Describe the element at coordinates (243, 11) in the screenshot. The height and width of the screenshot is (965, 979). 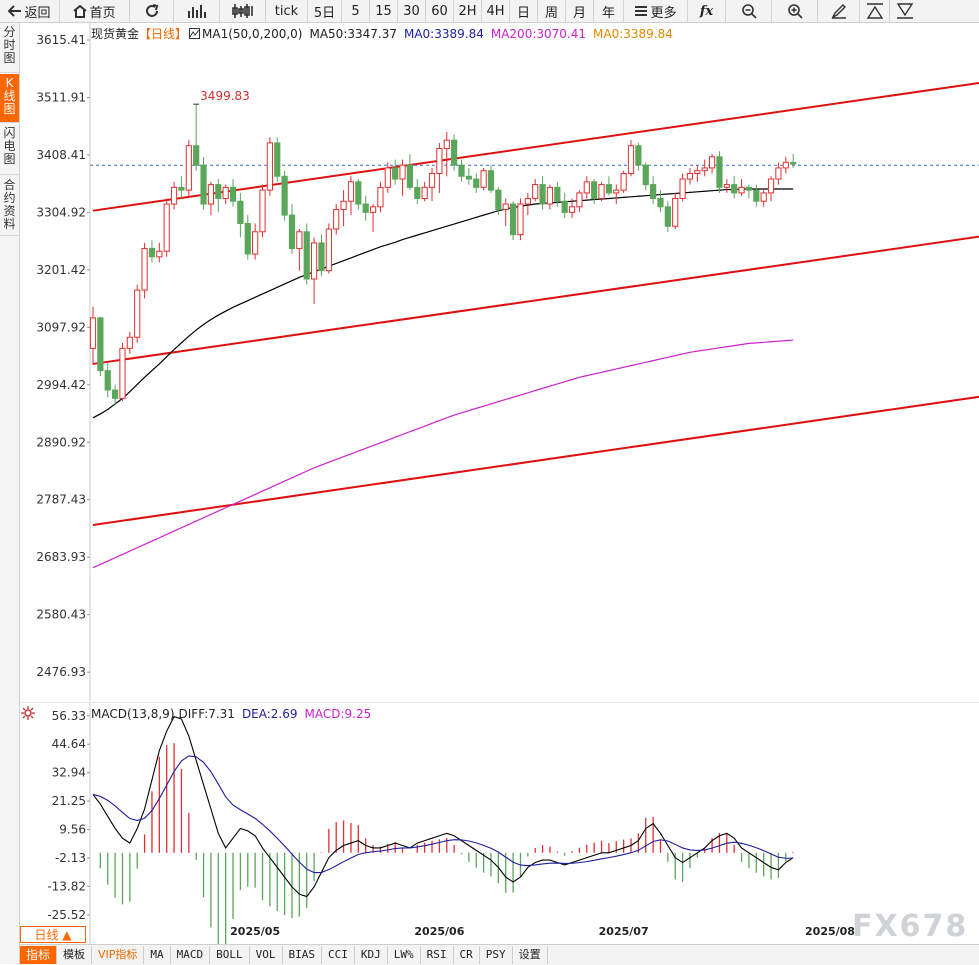
I see `ohlc-chart-button` at that location.